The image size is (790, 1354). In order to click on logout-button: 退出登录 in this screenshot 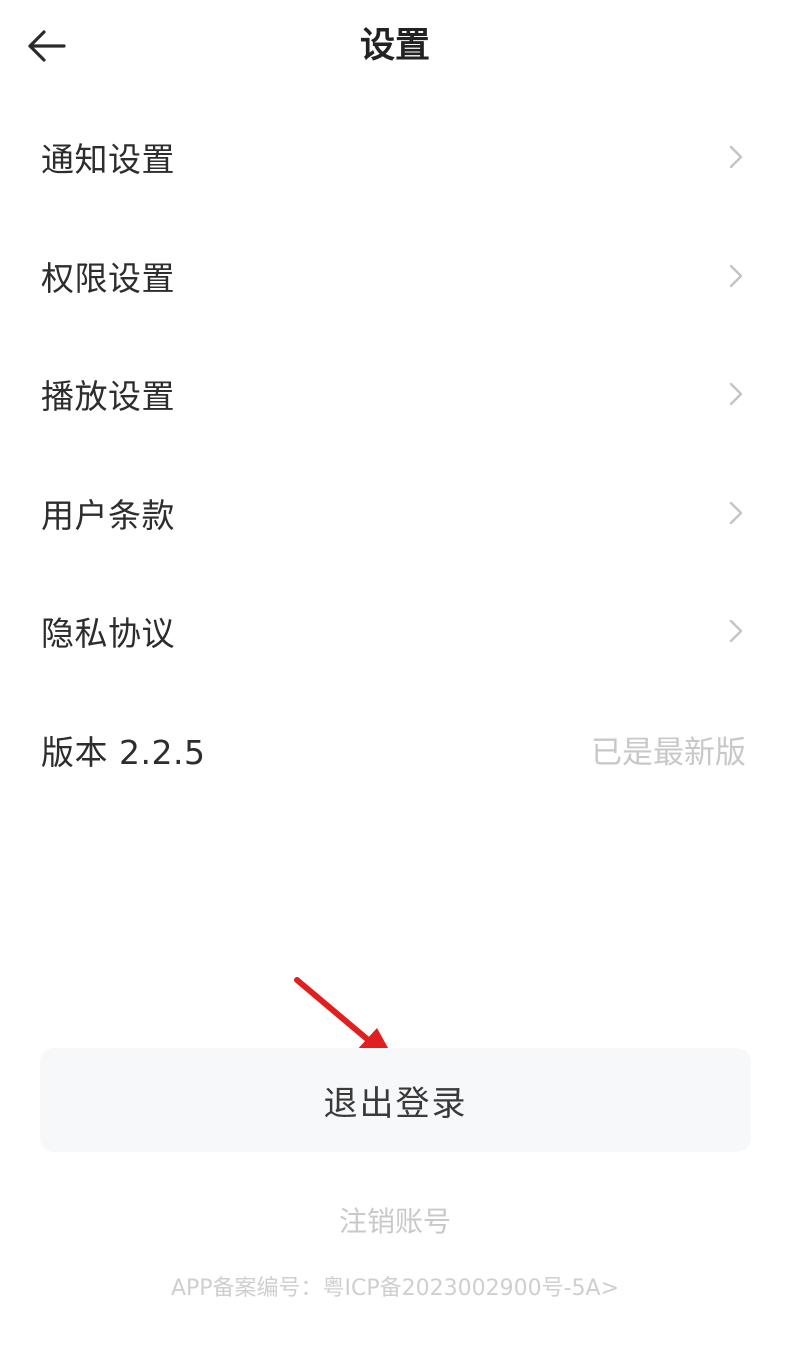, I will do `click(395, 1100)`.